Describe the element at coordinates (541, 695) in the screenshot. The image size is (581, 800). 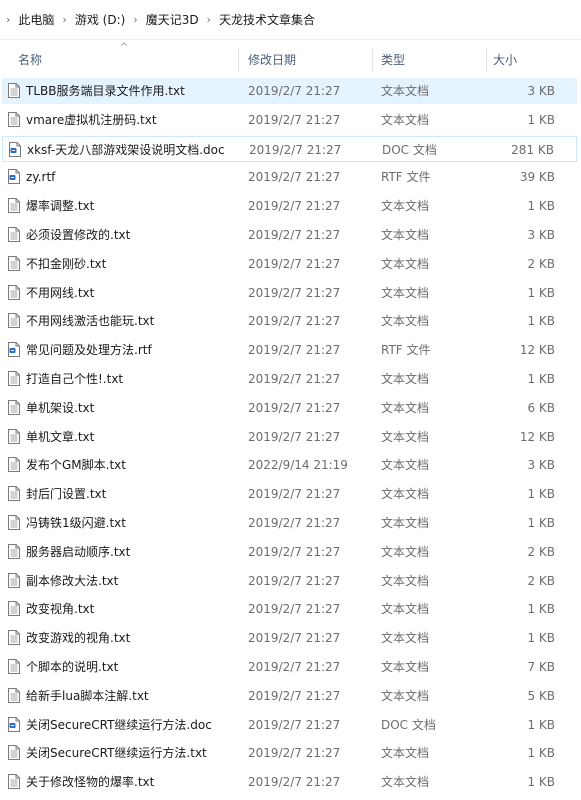
I see `file-size: 5 KB` at that location.